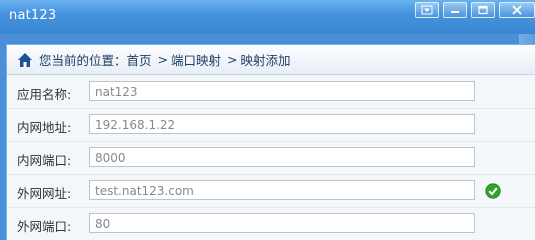 This screenshot has height=240, width=535. What do you see at coordinates (44, 226) in the screenshot?
I see `wan-port-label: 外网端口:` at bounding box center [44, 226].